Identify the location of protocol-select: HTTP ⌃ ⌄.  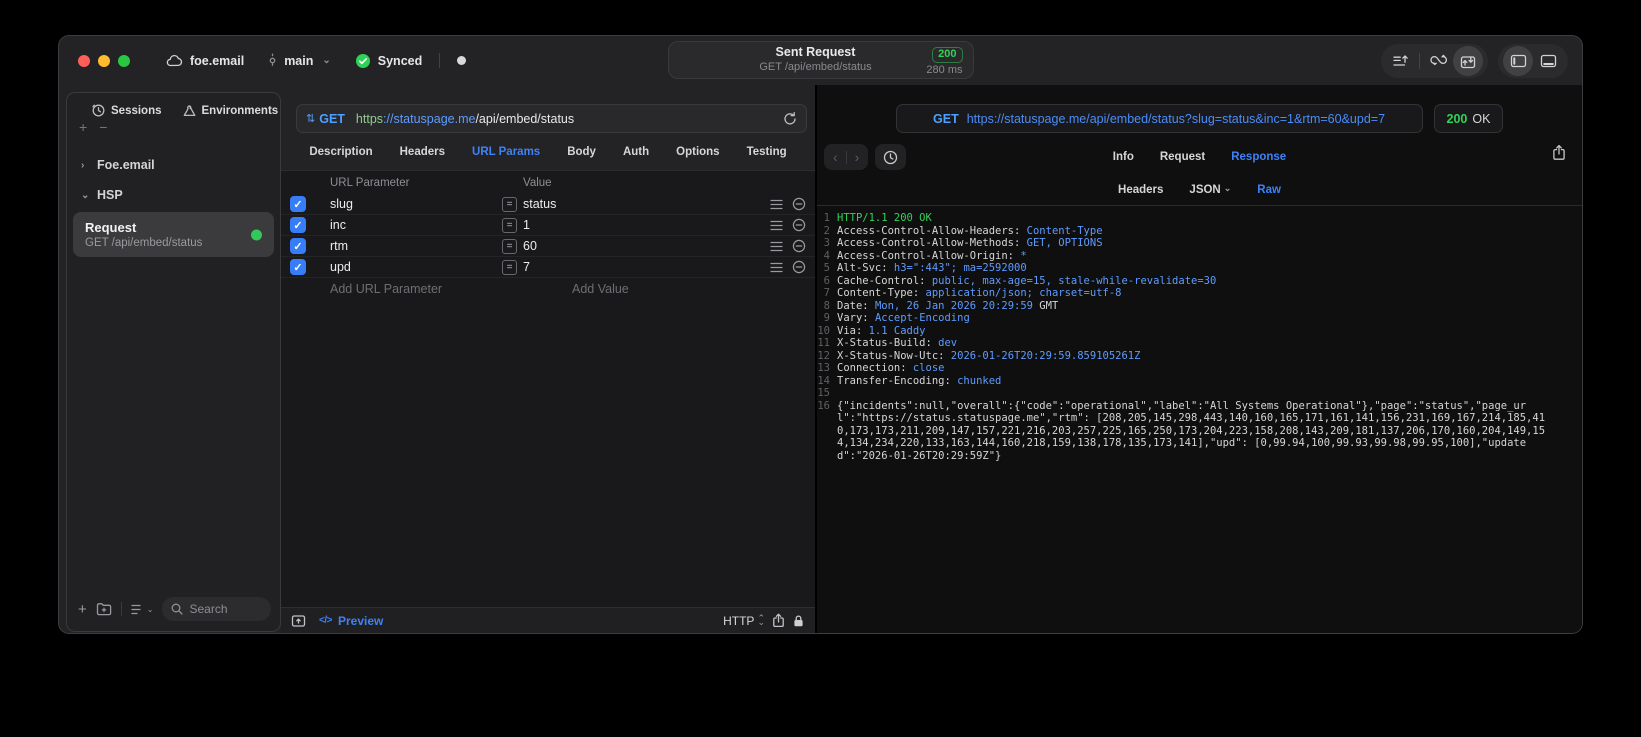
(744, 621).